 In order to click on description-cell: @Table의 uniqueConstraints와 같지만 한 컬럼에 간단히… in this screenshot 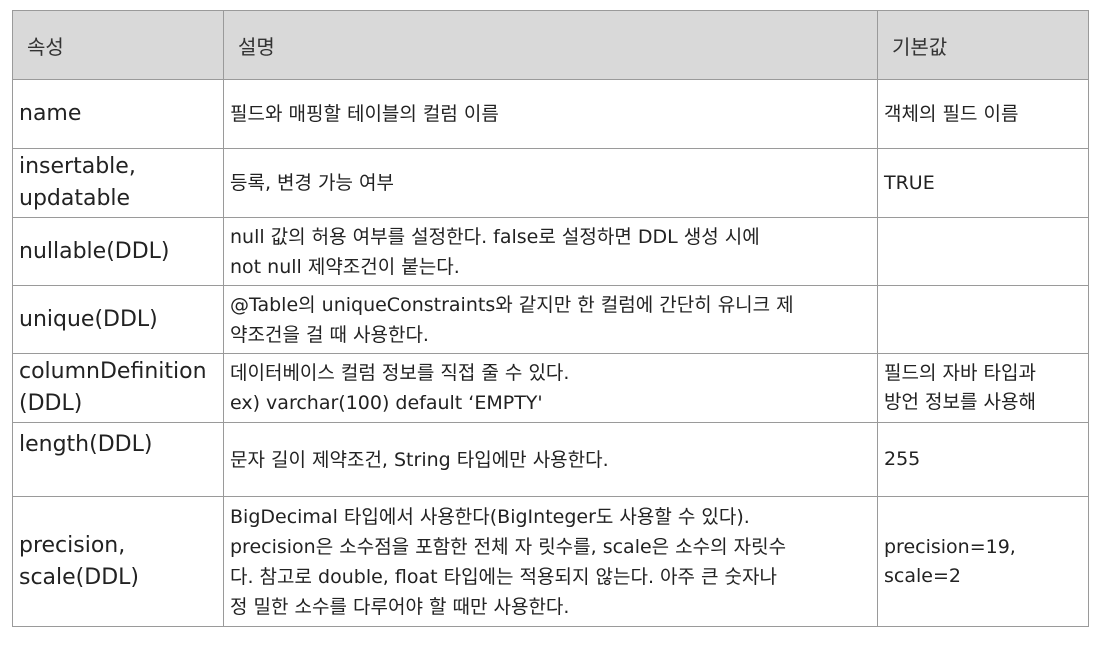, I will do `click(550, 319)`.